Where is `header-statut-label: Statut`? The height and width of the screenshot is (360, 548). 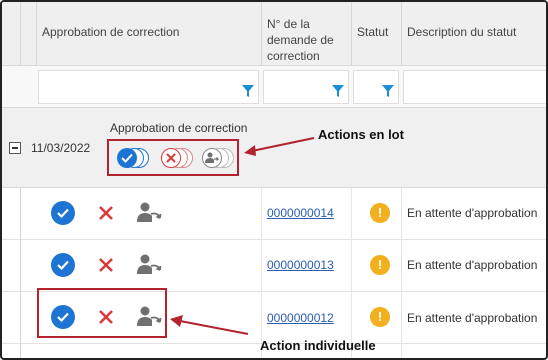 header-statut-label: Statut is located at coordinates (373, 32).